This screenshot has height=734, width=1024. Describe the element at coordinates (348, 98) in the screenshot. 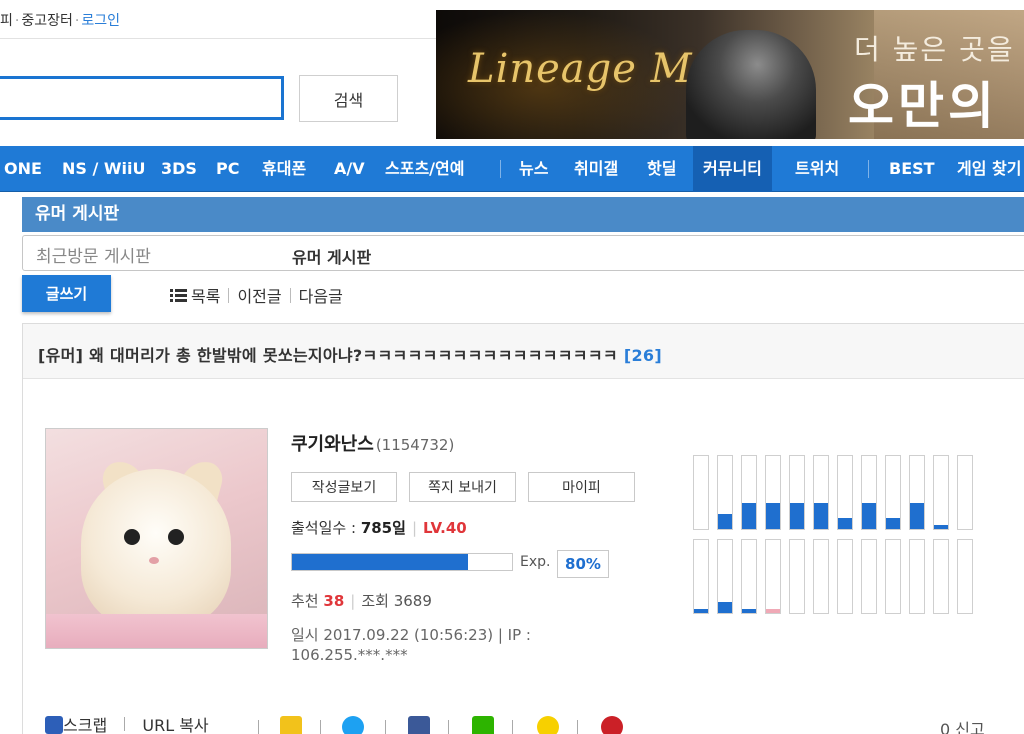

I see `search-button: 검색` at that location.